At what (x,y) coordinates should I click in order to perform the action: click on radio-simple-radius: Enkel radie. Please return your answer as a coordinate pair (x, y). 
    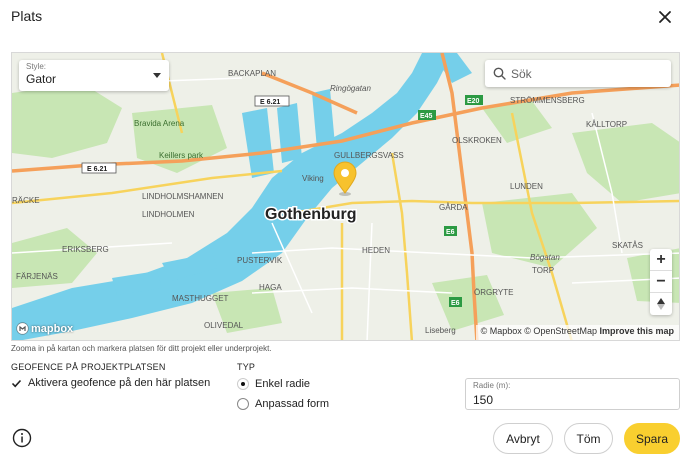
    Looking at the image, I should click on (273, 384).